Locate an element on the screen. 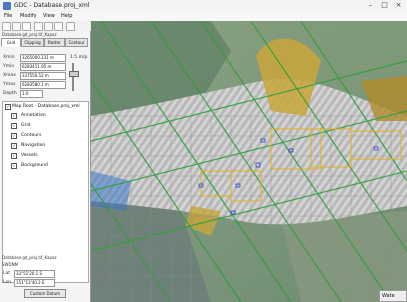 The image size is (407, 302). status-bar-item: Wate is located at coordinates (393, 296).